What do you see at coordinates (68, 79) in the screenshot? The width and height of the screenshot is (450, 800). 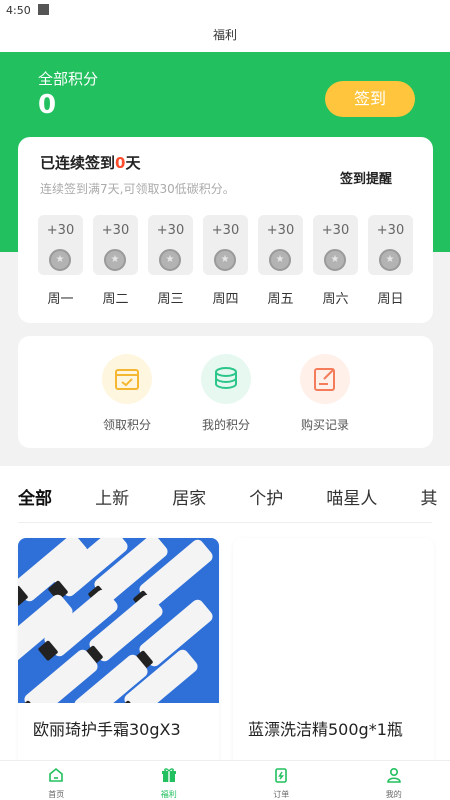 I see `total-points-label: 全部积分` at bounding box center [68, 79].